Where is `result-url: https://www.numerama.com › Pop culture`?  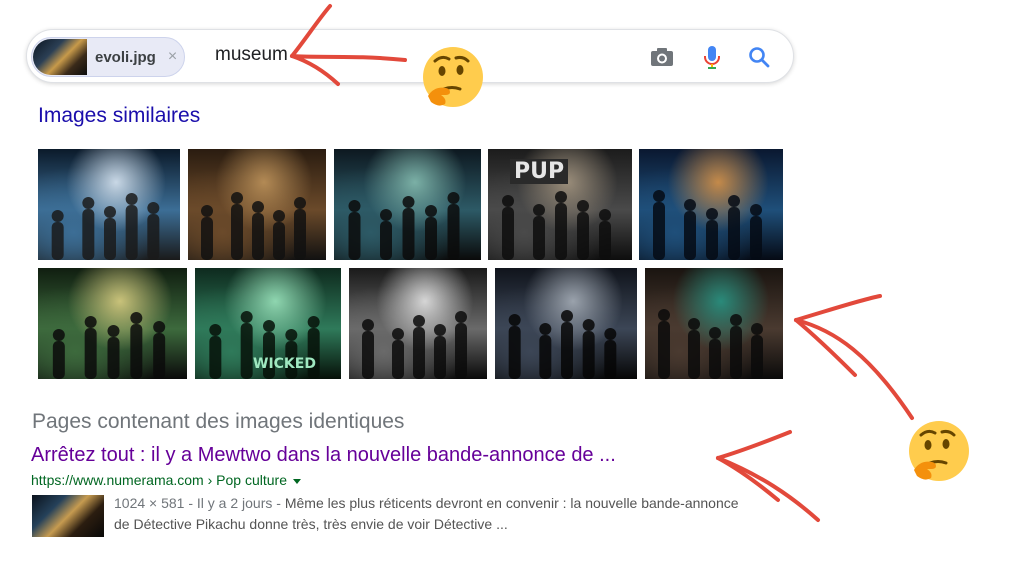 result-url: https://www.numerama.com › Pop culture is located at coordinates (166, 480).